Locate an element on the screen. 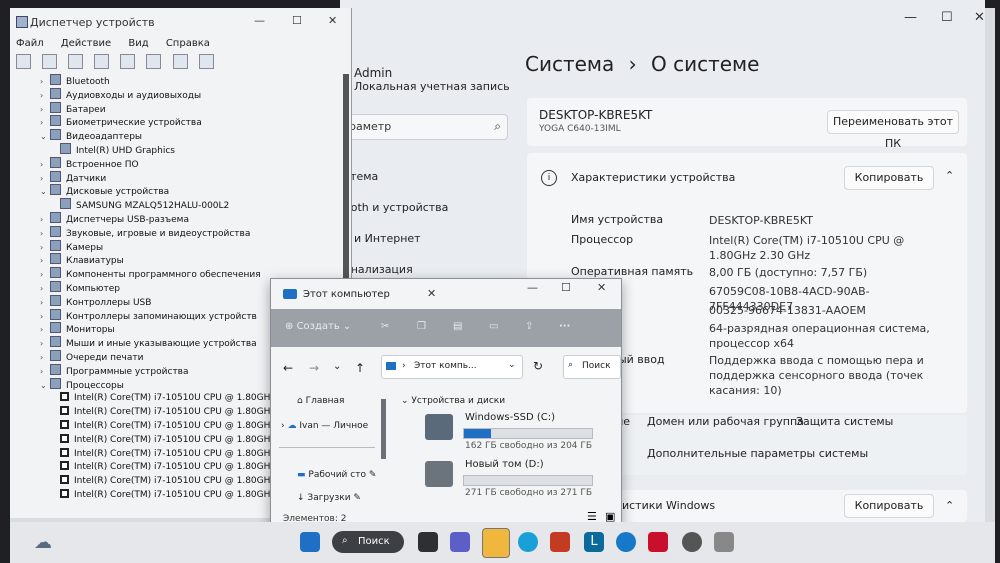 The width and height of the screenshot is (1000, 563). properties-icon is located at coordinates (76, 61).